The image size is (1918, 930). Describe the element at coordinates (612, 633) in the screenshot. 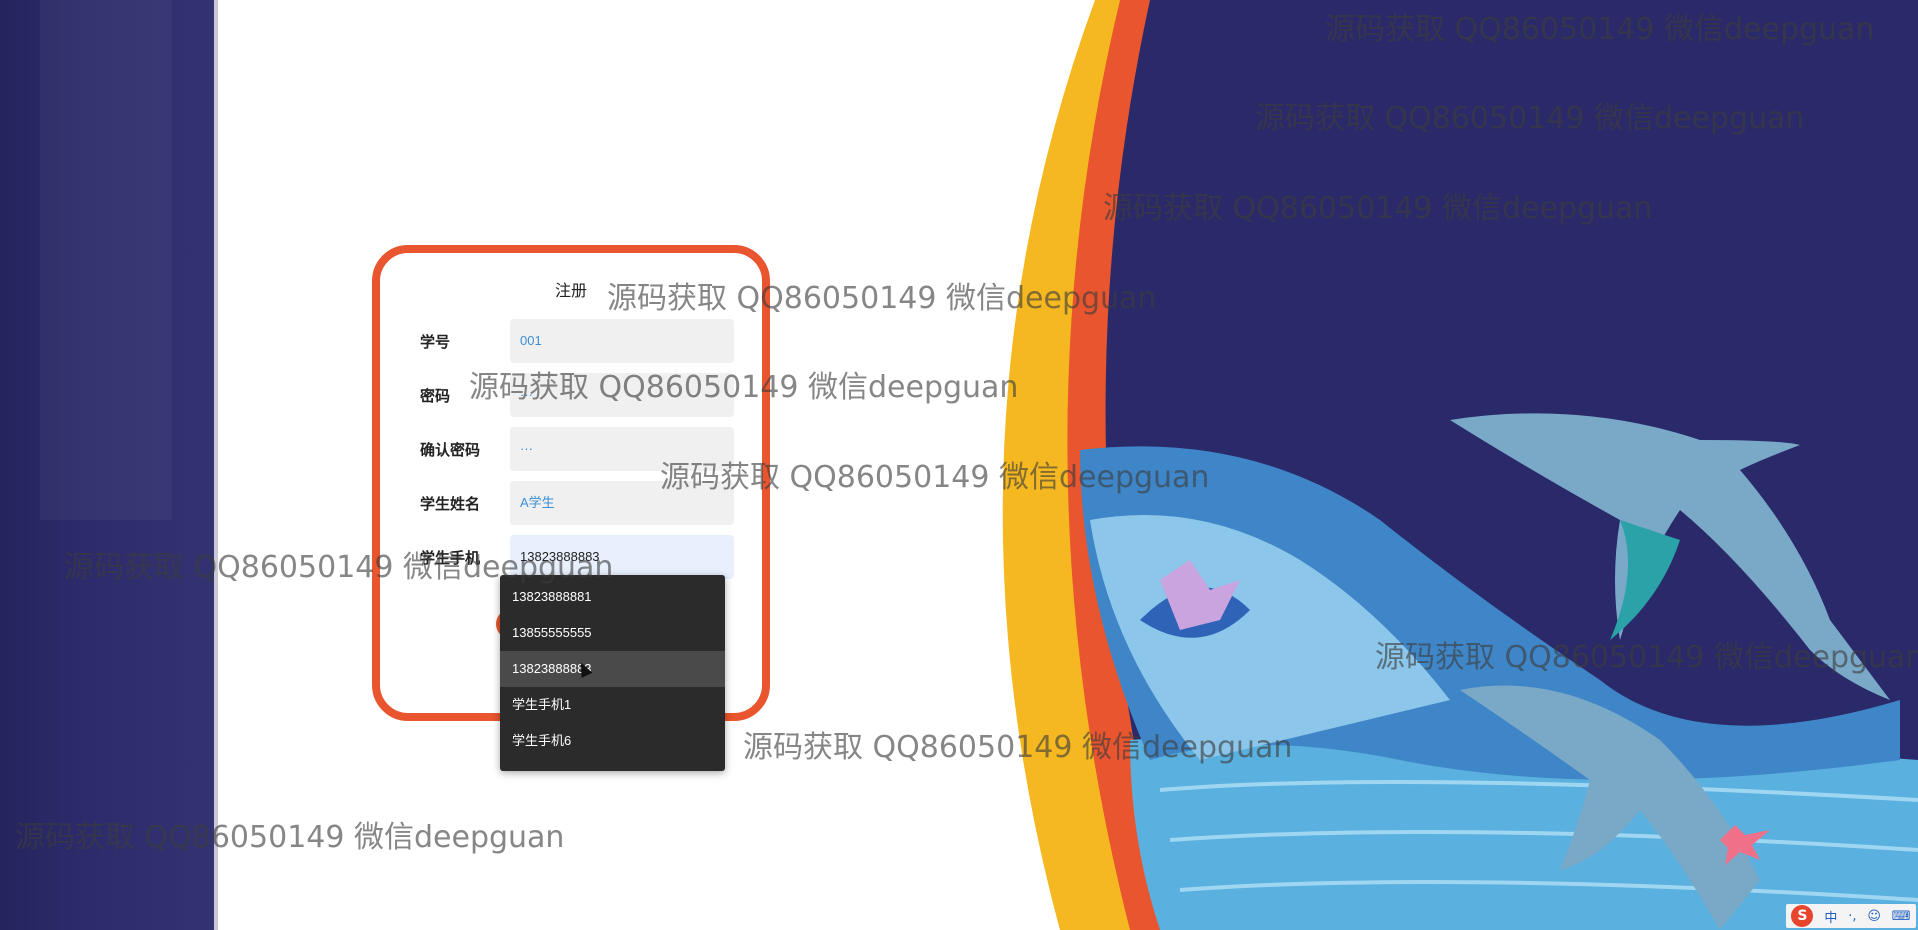

I see `autocomplete-option: 13855555555` at that location.